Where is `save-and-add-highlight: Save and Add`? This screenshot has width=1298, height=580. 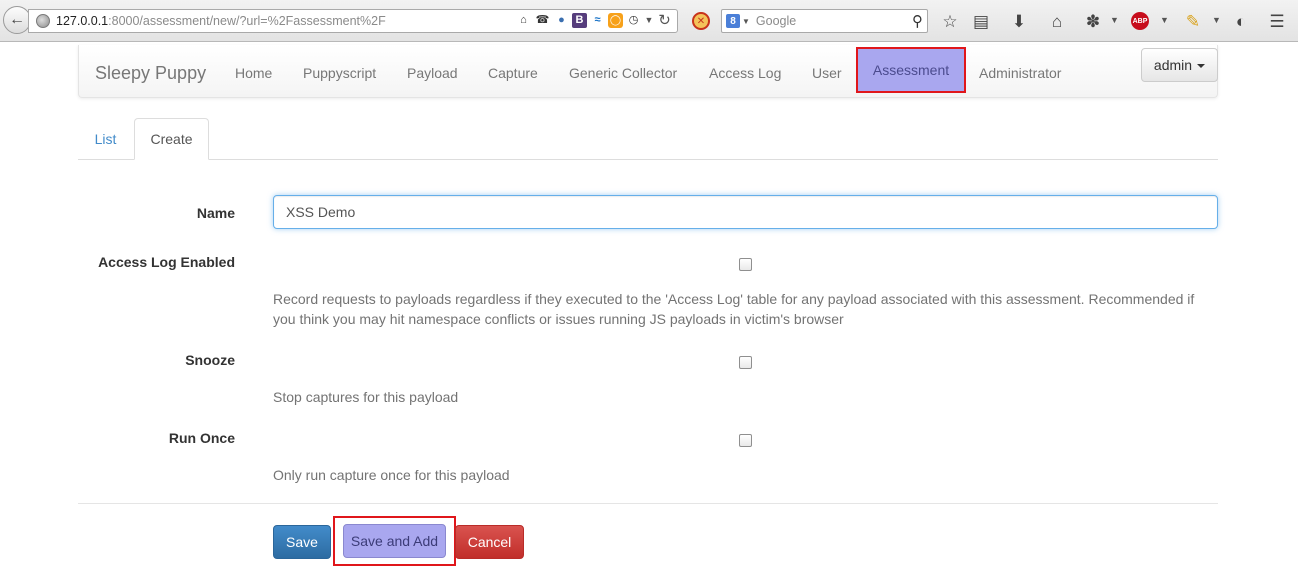
save-and-add-highlight: Save and Add is located at coordinates (394, 541).